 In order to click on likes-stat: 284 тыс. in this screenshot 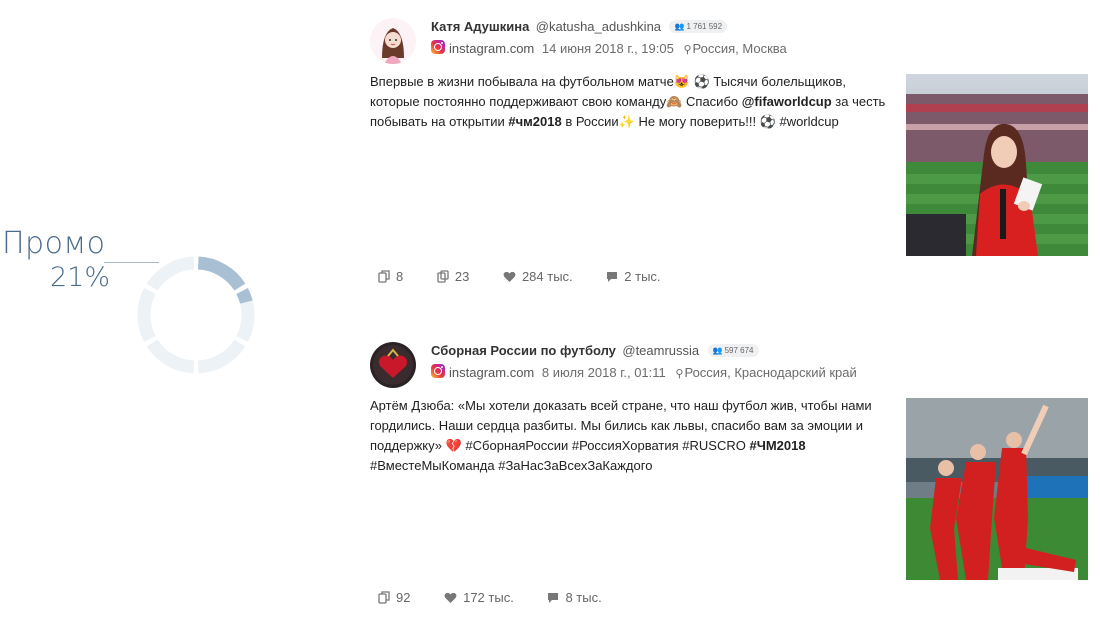, I will do `click(538, 276)`.